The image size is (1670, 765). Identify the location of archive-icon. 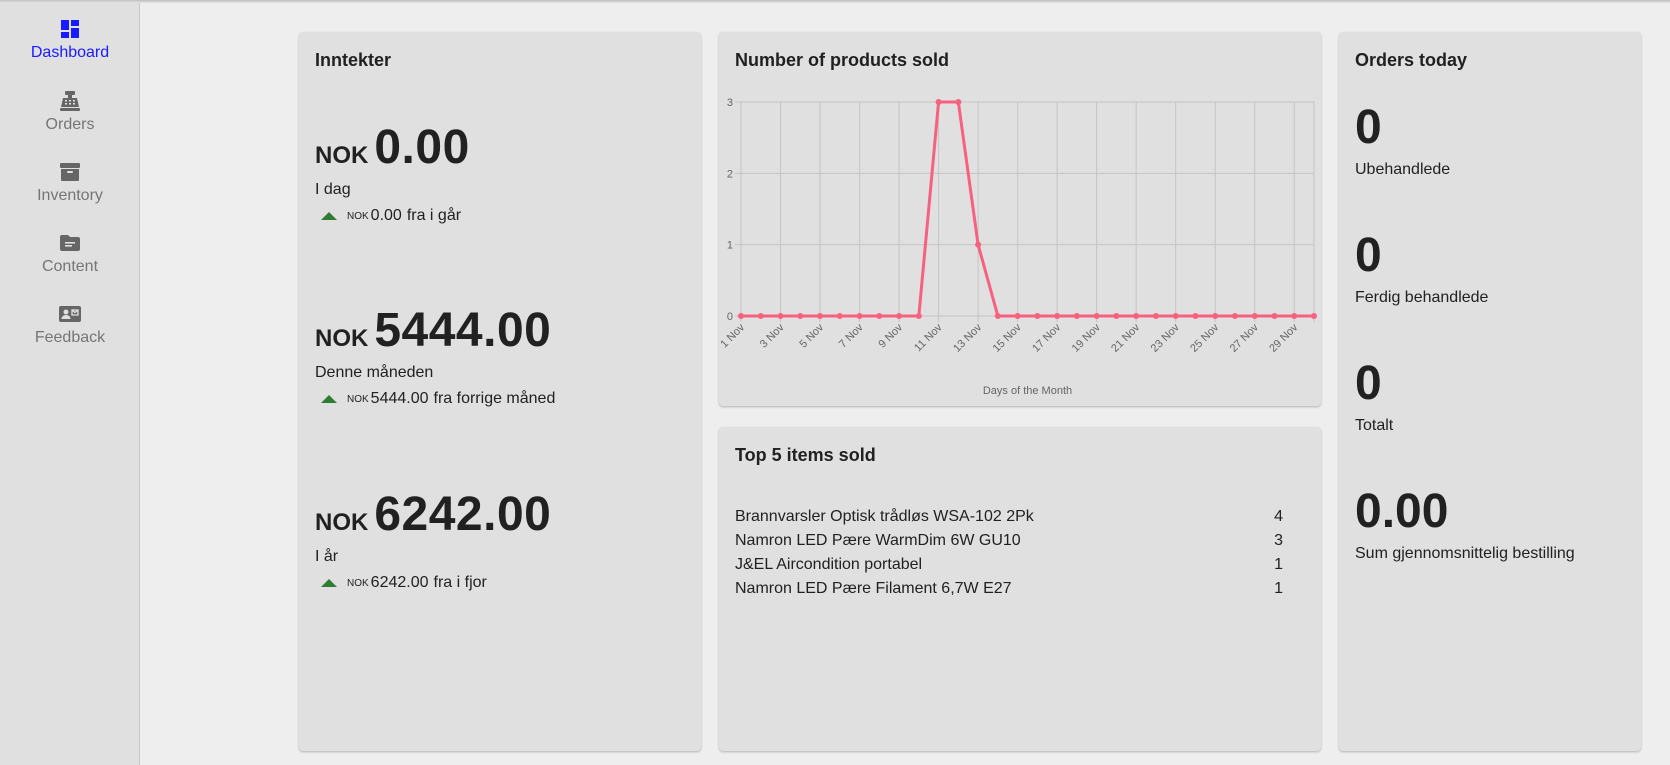
(70, 172).